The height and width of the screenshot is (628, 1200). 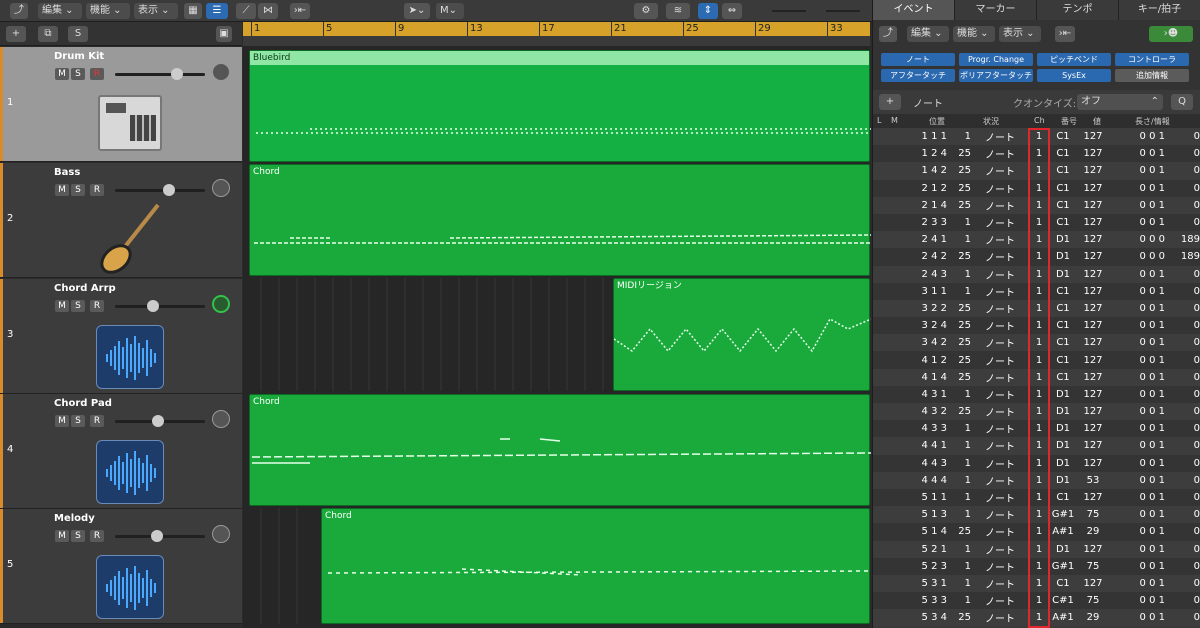 What do you see at coordinates (217, 11) in the screenshot?
I see `list-icon: ☰` at bounding box center [217, 11].